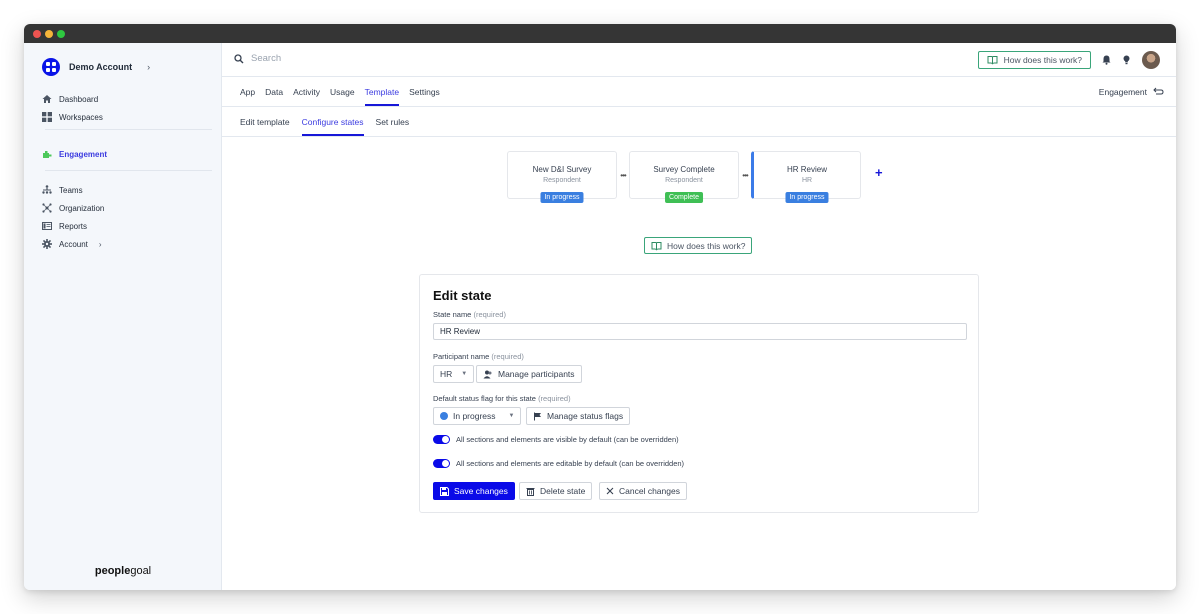  What do you see at coordinates (47, 154) in the screenshot?
I see `puzzle-icon` at bounding box center [47, 154].